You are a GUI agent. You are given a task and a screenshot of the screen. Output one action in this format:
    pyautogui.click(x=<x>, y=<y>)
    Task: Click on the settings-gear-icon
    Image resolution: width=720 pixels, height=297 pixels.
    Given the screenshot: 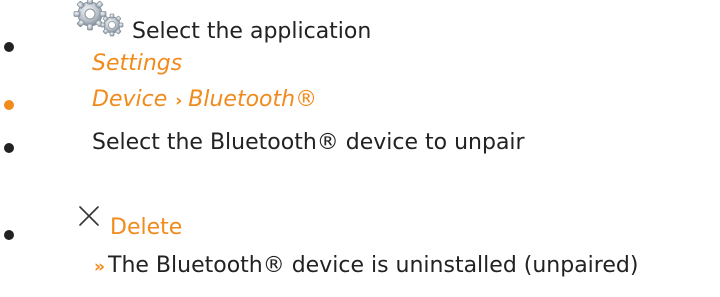 What is the action you would take?
    pyautogui.click(x=98, y=18)
    